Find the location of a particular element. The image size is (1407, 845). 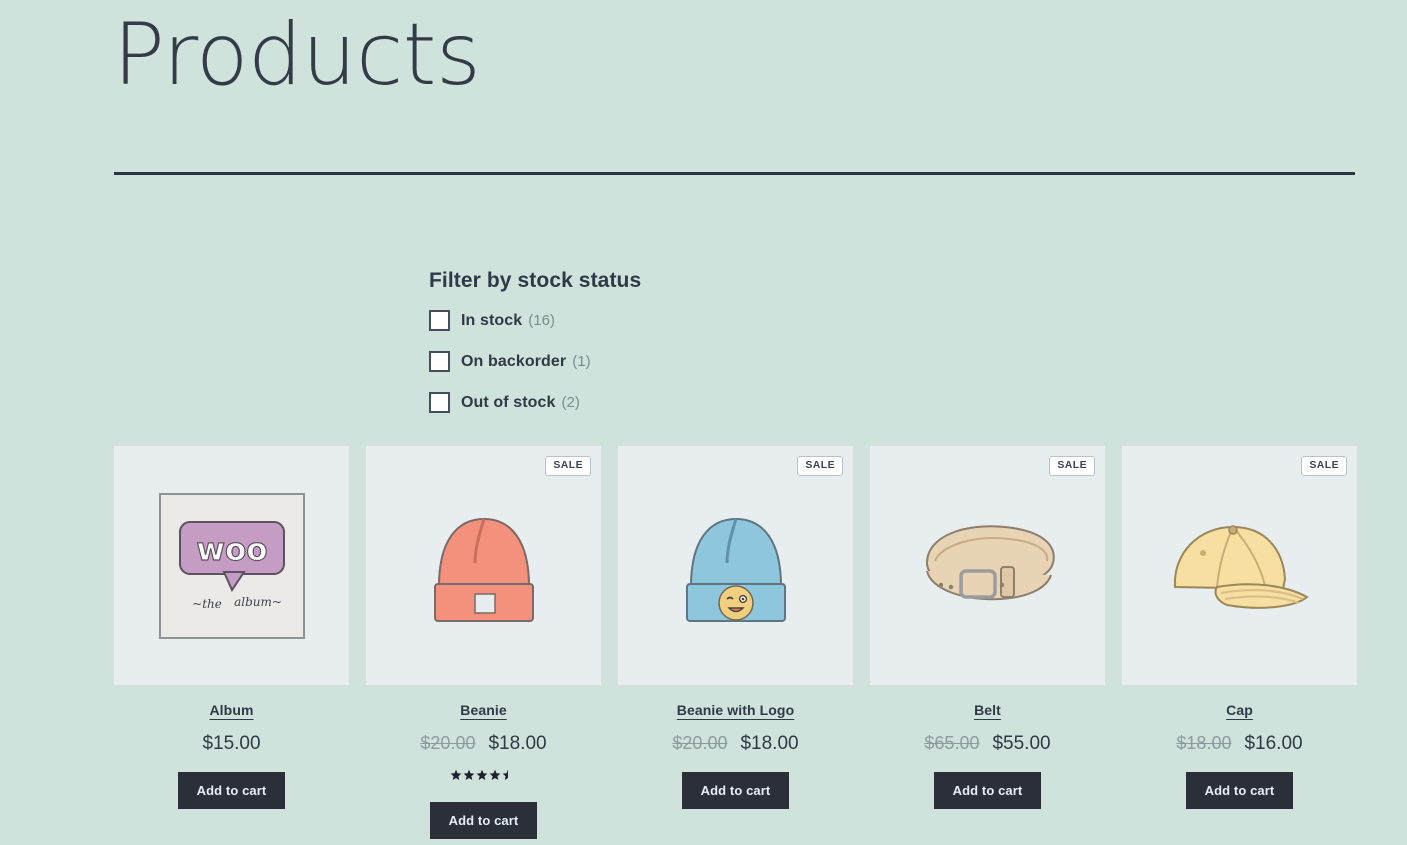

product-card: SALE Beanie $20.00 $18.00 Add to cart is located at coordinates (483, 642).